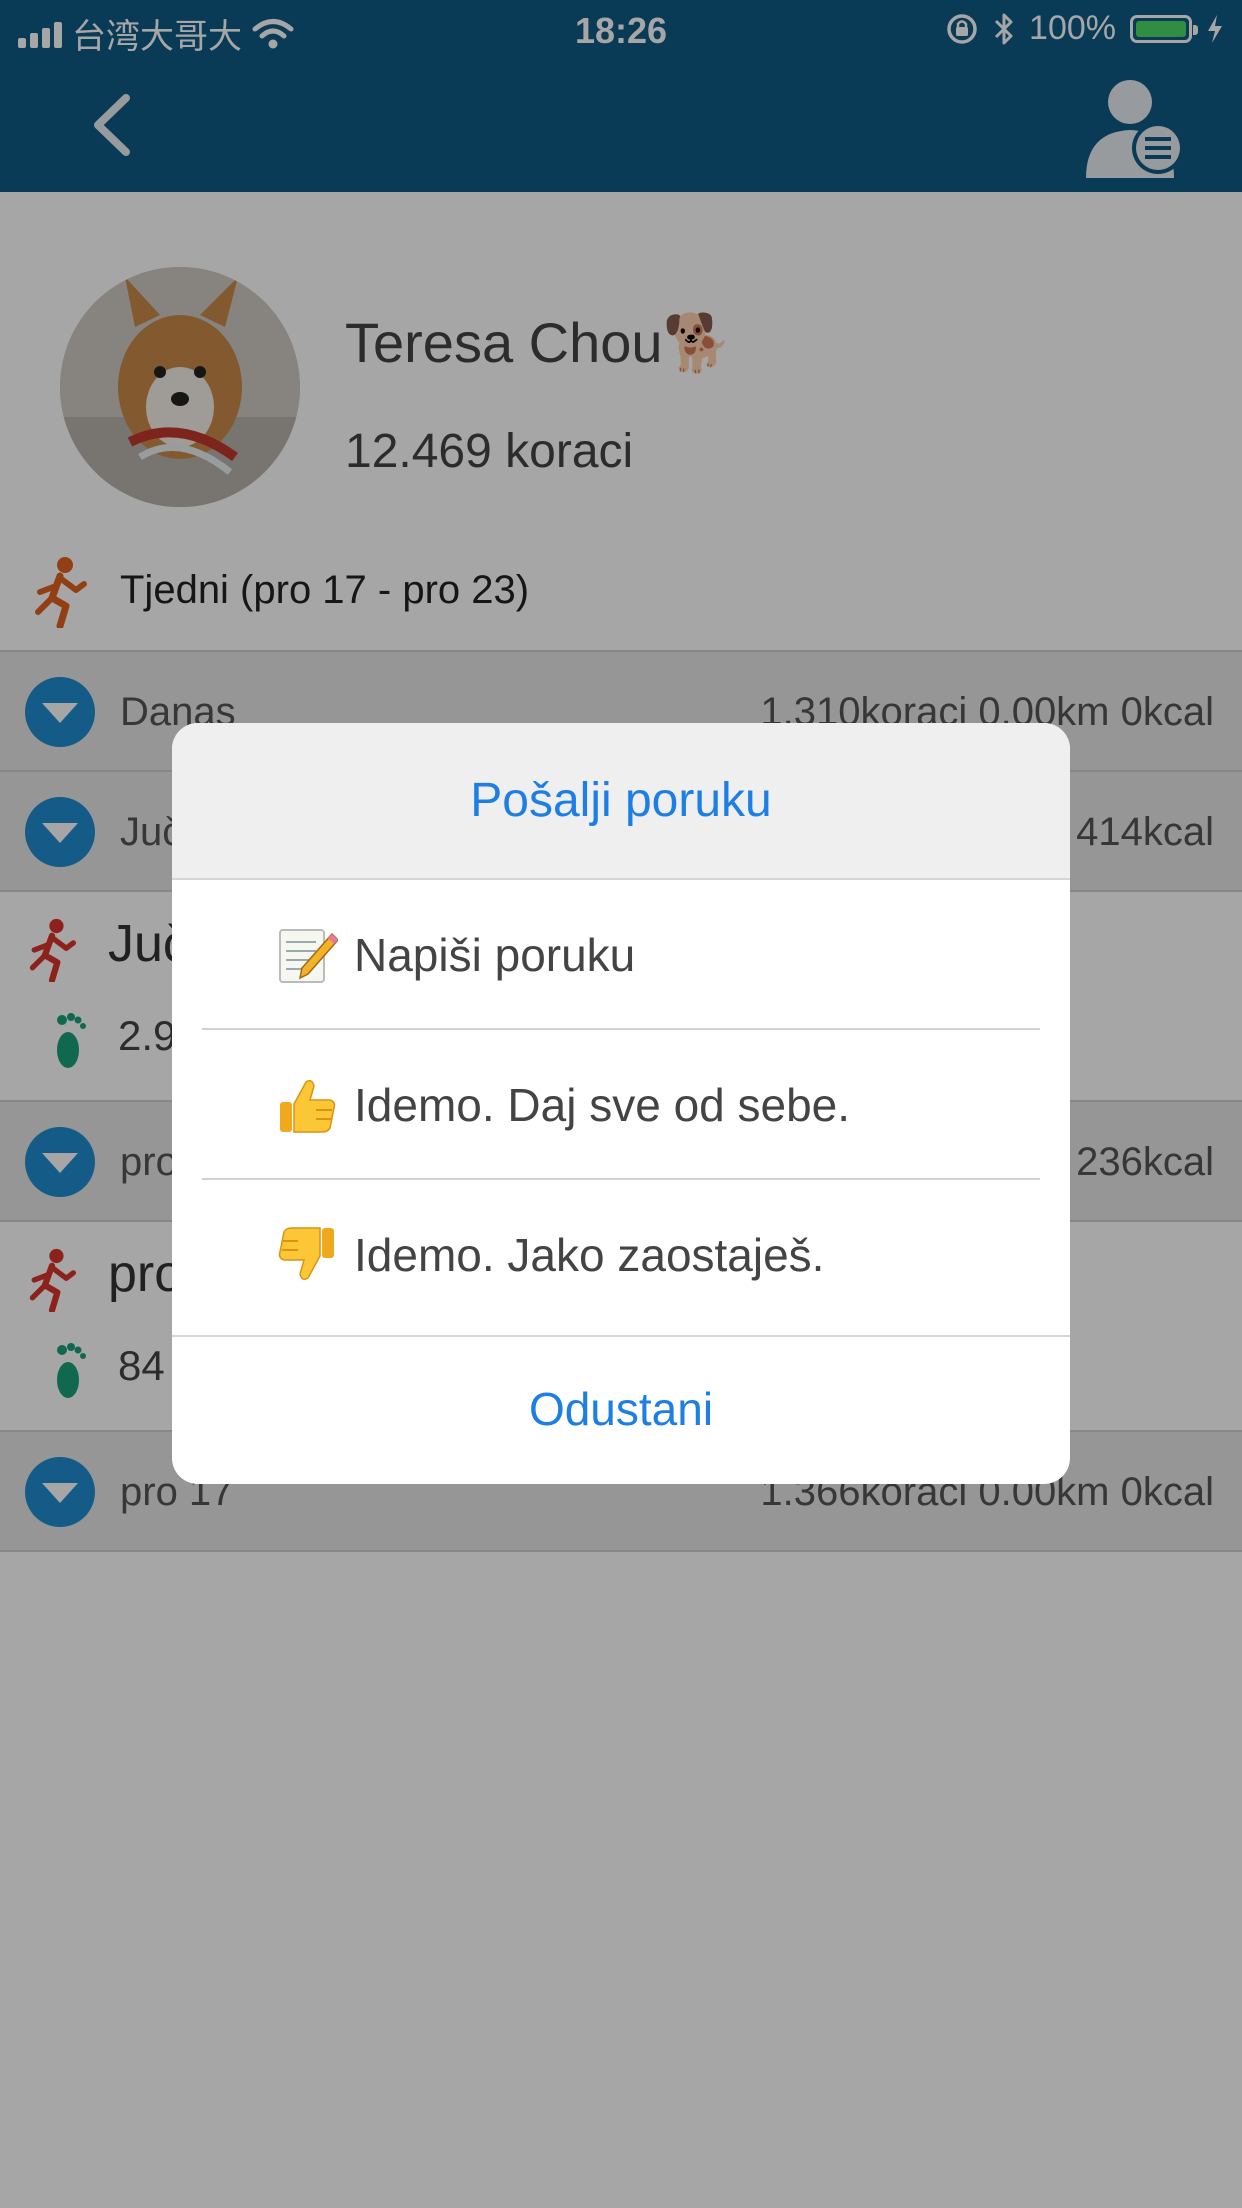 The width and height of the screenshot is (1242, 2208). I want to click on cancel-button: Odustani, so click(621, 1409).